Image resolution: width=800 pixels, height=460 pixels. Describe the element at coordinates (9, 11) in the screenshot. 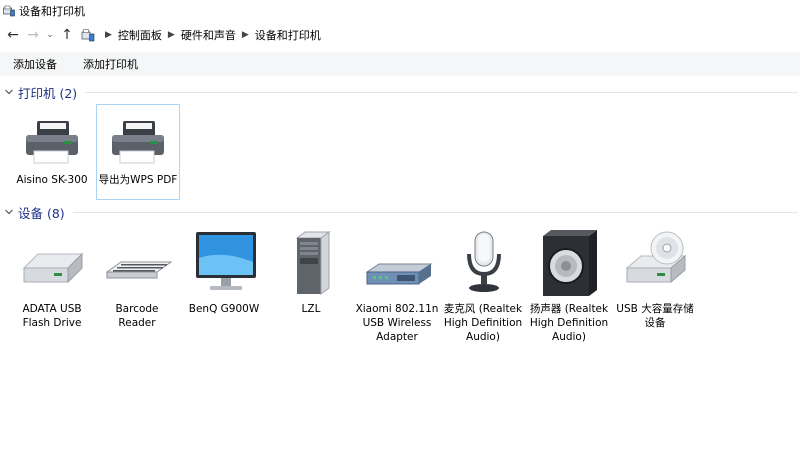

I see `devices-printers-icon` at that location.